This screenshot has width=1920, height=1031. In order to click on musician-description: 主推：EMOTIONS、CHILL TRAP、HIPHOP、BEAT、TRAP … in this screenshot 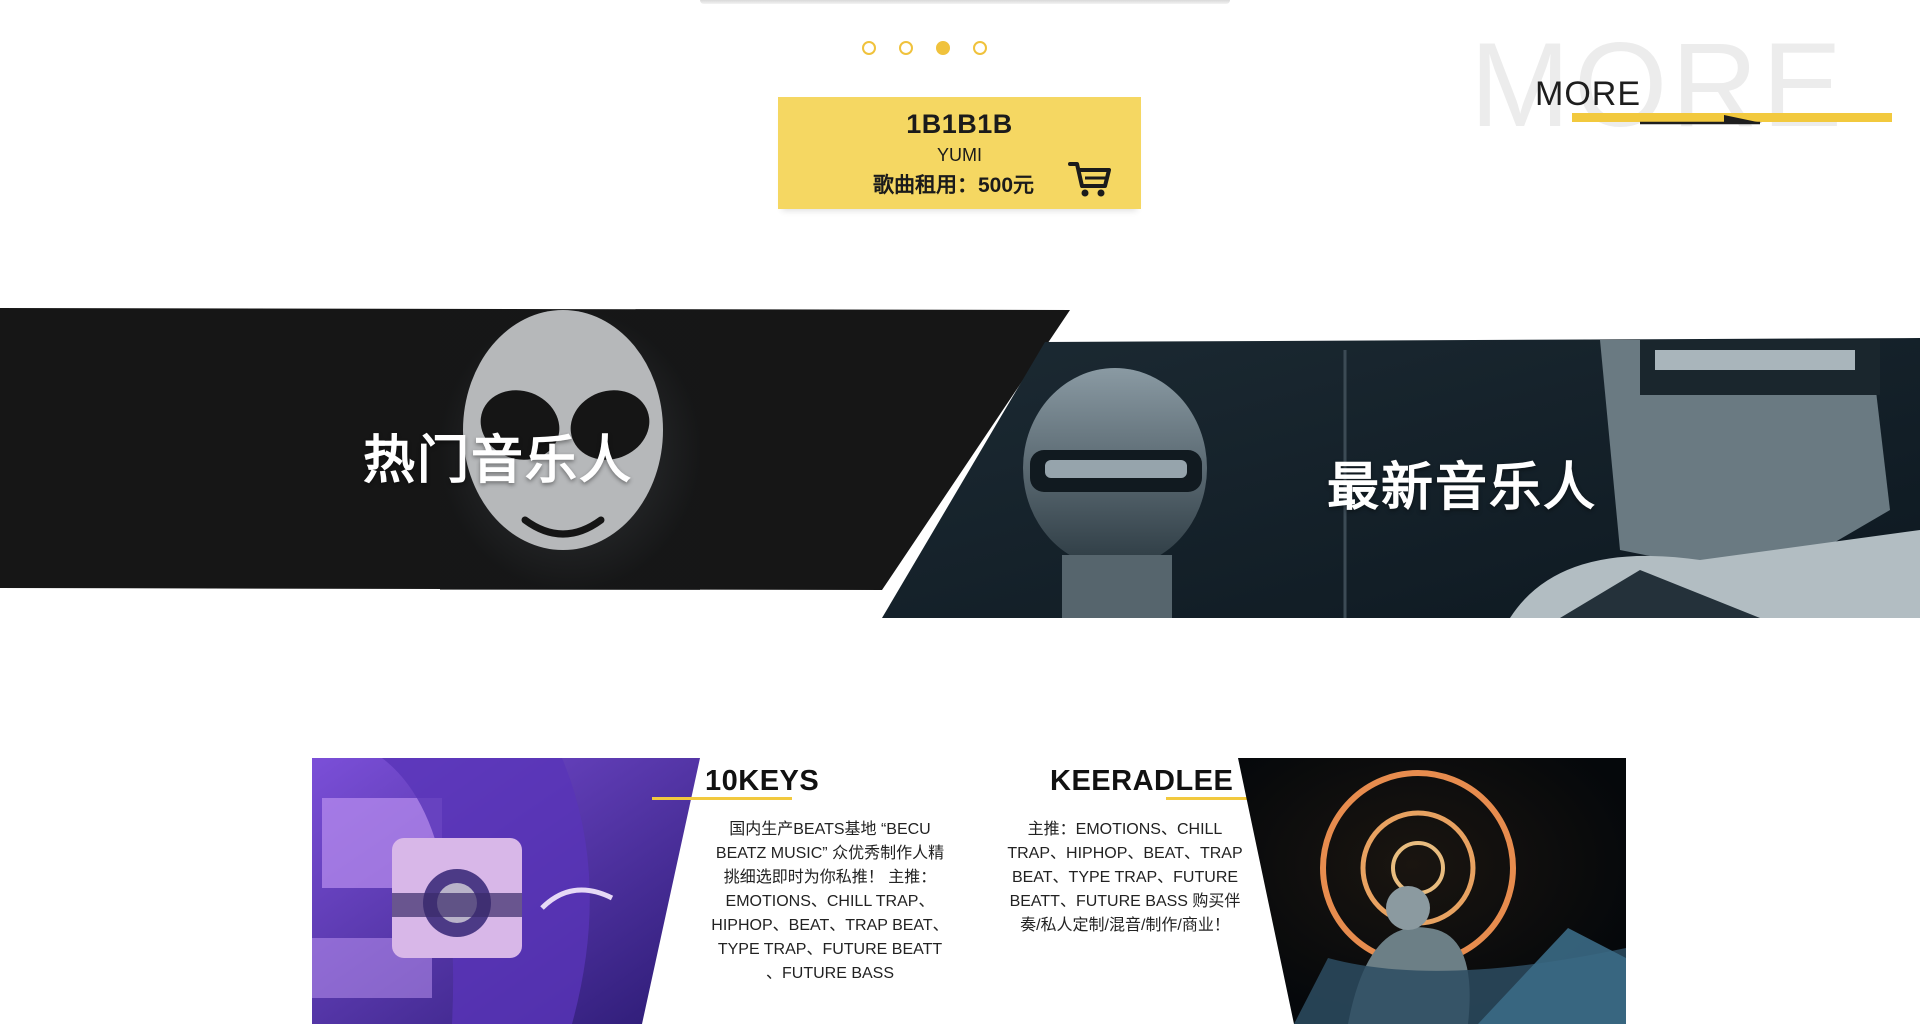, I will do `click(1125, 878)`.